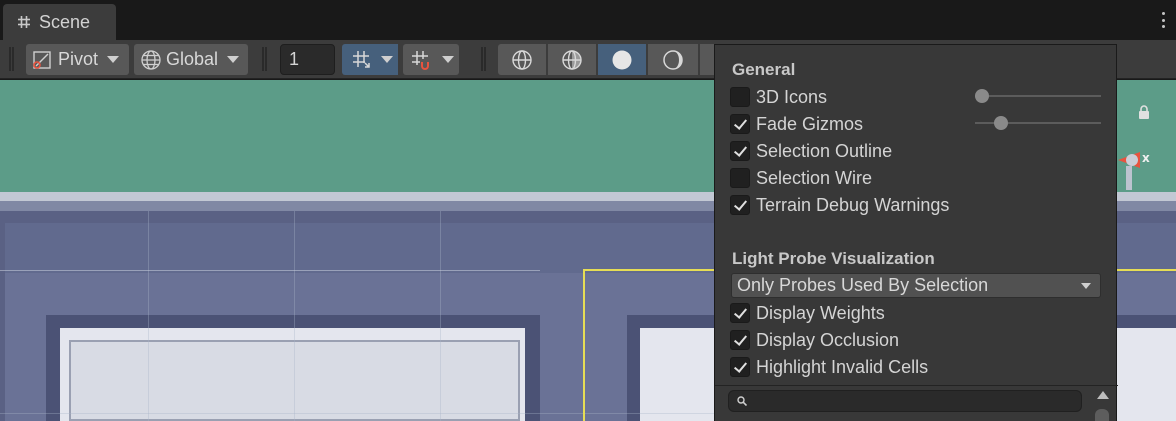 The image size is (1176, 421). I want to click on grid-snap-icon, so click(361, 59).